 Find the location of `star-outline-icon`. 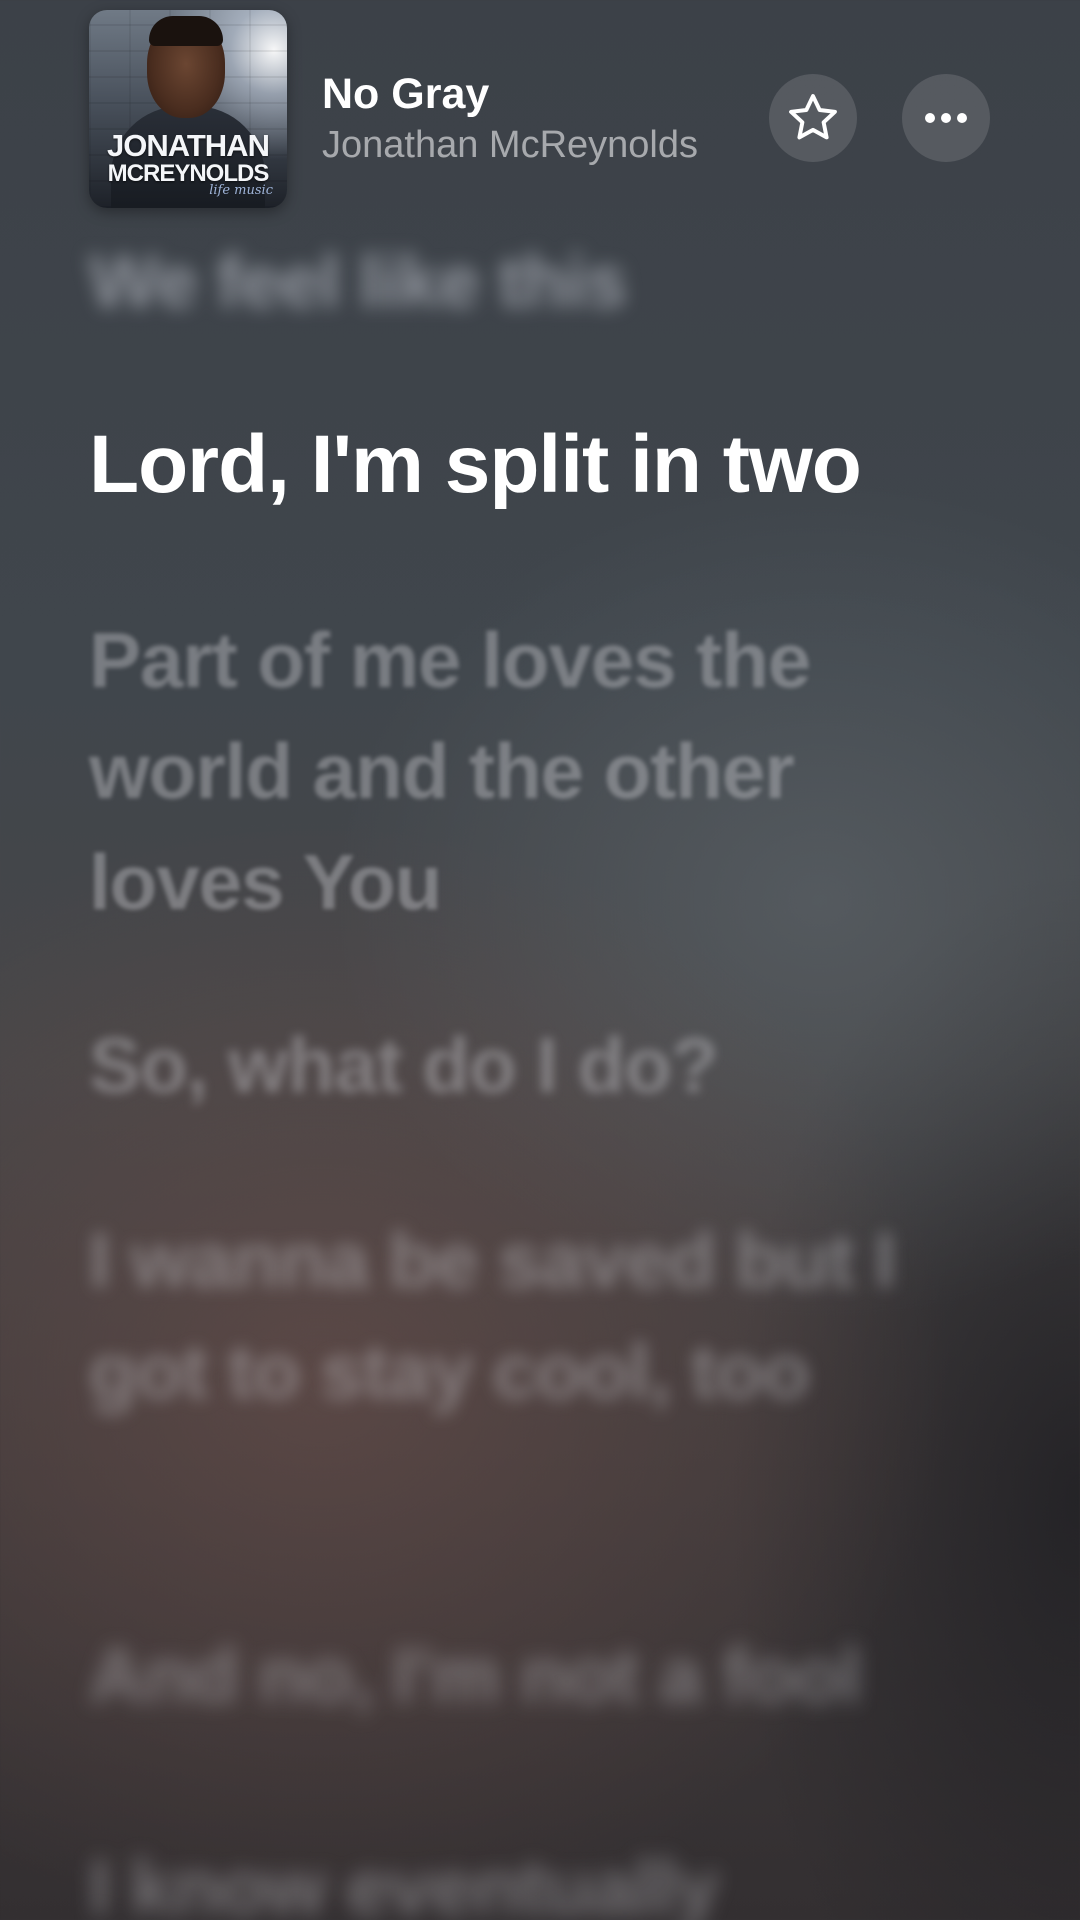

star-outline-icon is located at coordinates (813, 117).